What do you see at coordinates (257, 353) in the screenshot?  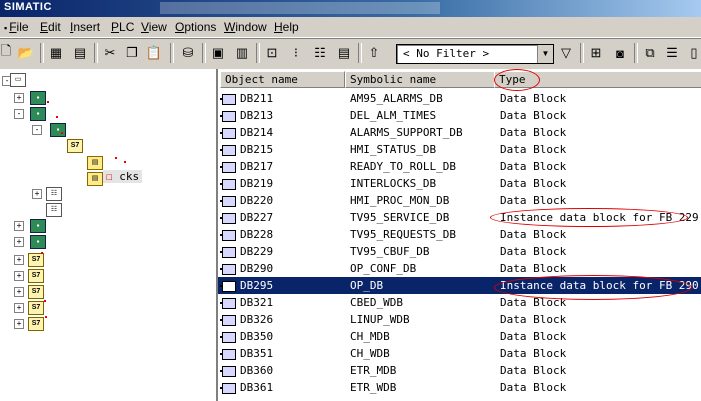 I see `cell-object-name: DB351` at bounding box center [257, 353].